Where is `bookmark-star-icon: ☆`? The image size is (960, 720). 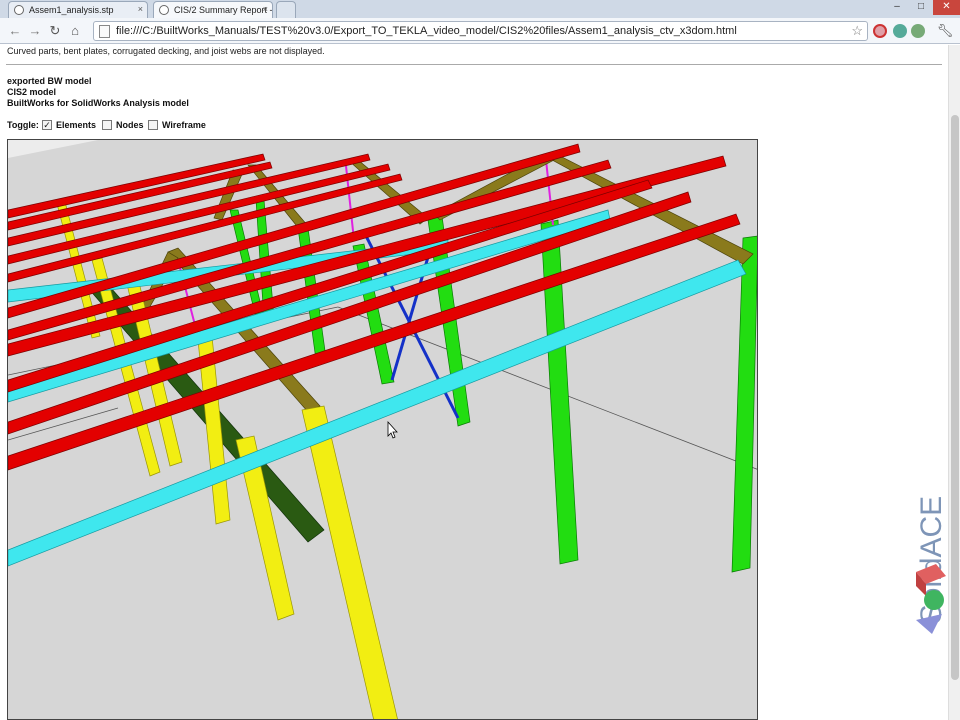
bookmark-star-icon: ☆ is located at coordinates (857, 31).